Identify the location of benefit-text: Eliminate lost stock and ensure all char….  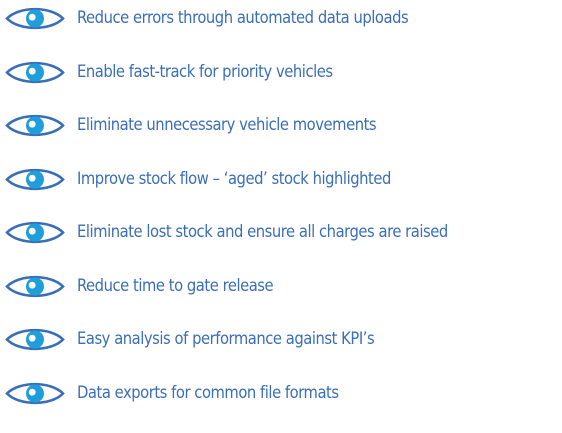
(262, 232).